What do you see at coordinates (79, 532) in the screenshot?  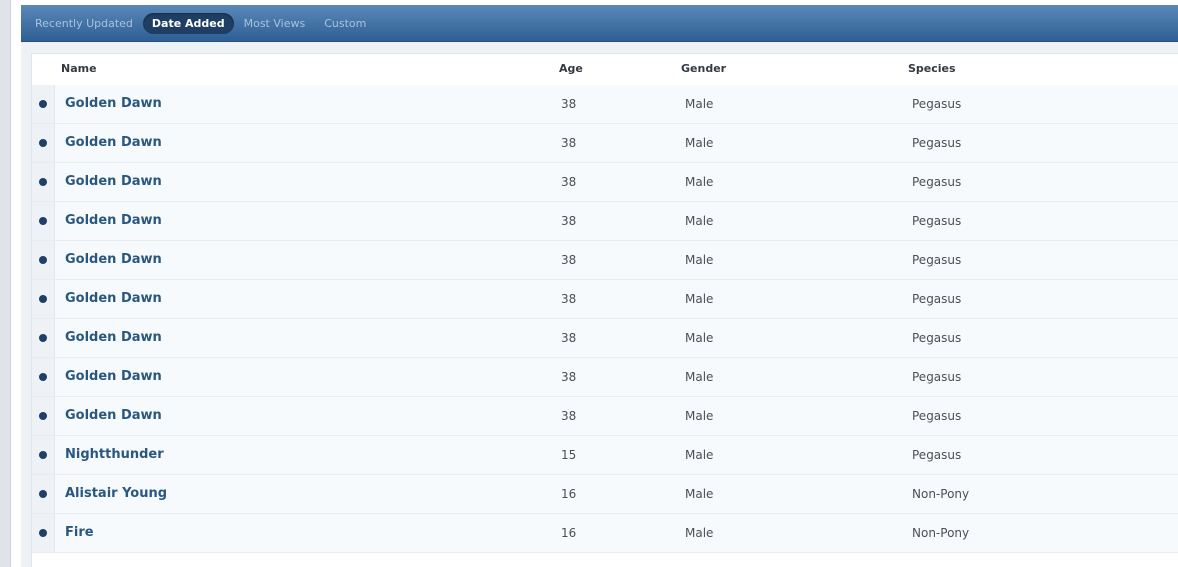 I see `character-name-link: Fire` at bounding box center [79, 532].